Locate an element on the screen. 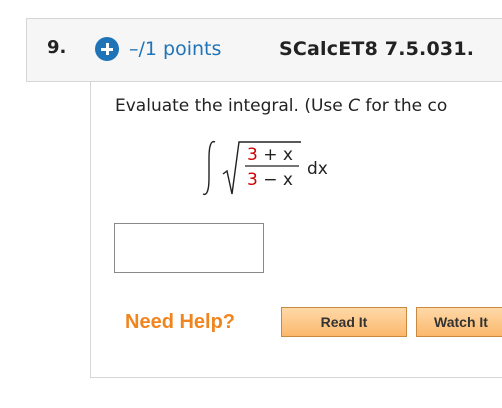  instruction-suffix: for the co is located at coordinates (404, 106).